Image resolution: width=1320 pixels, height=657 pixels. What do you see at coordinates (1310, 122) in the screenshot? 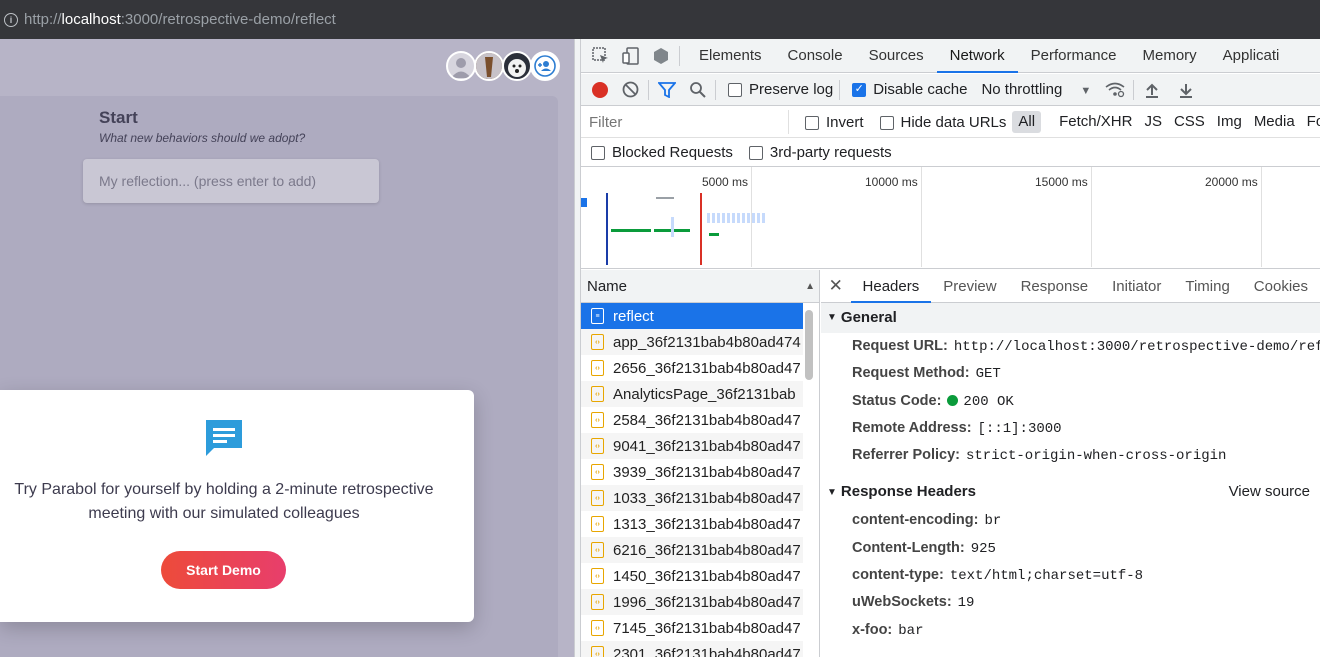
I see `type-filter-font: Fon` at bounding box center [1310, 122].